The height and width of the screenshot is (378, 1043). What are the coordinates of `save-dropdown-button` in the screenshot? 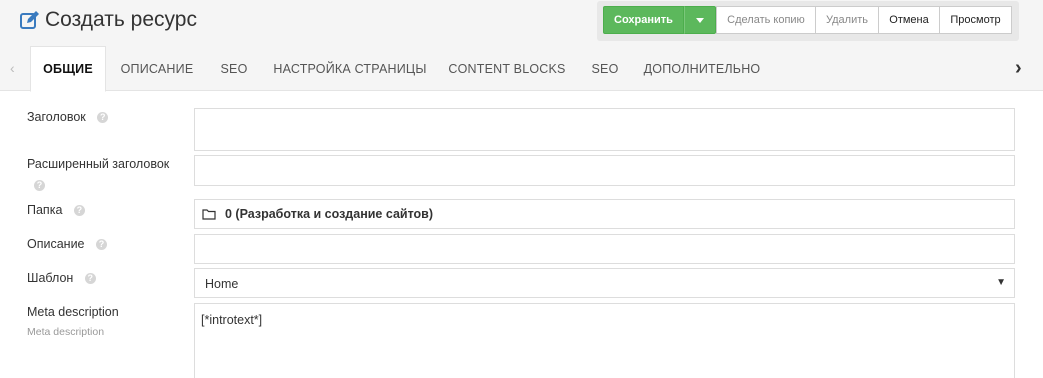 It's located at (700, 20).